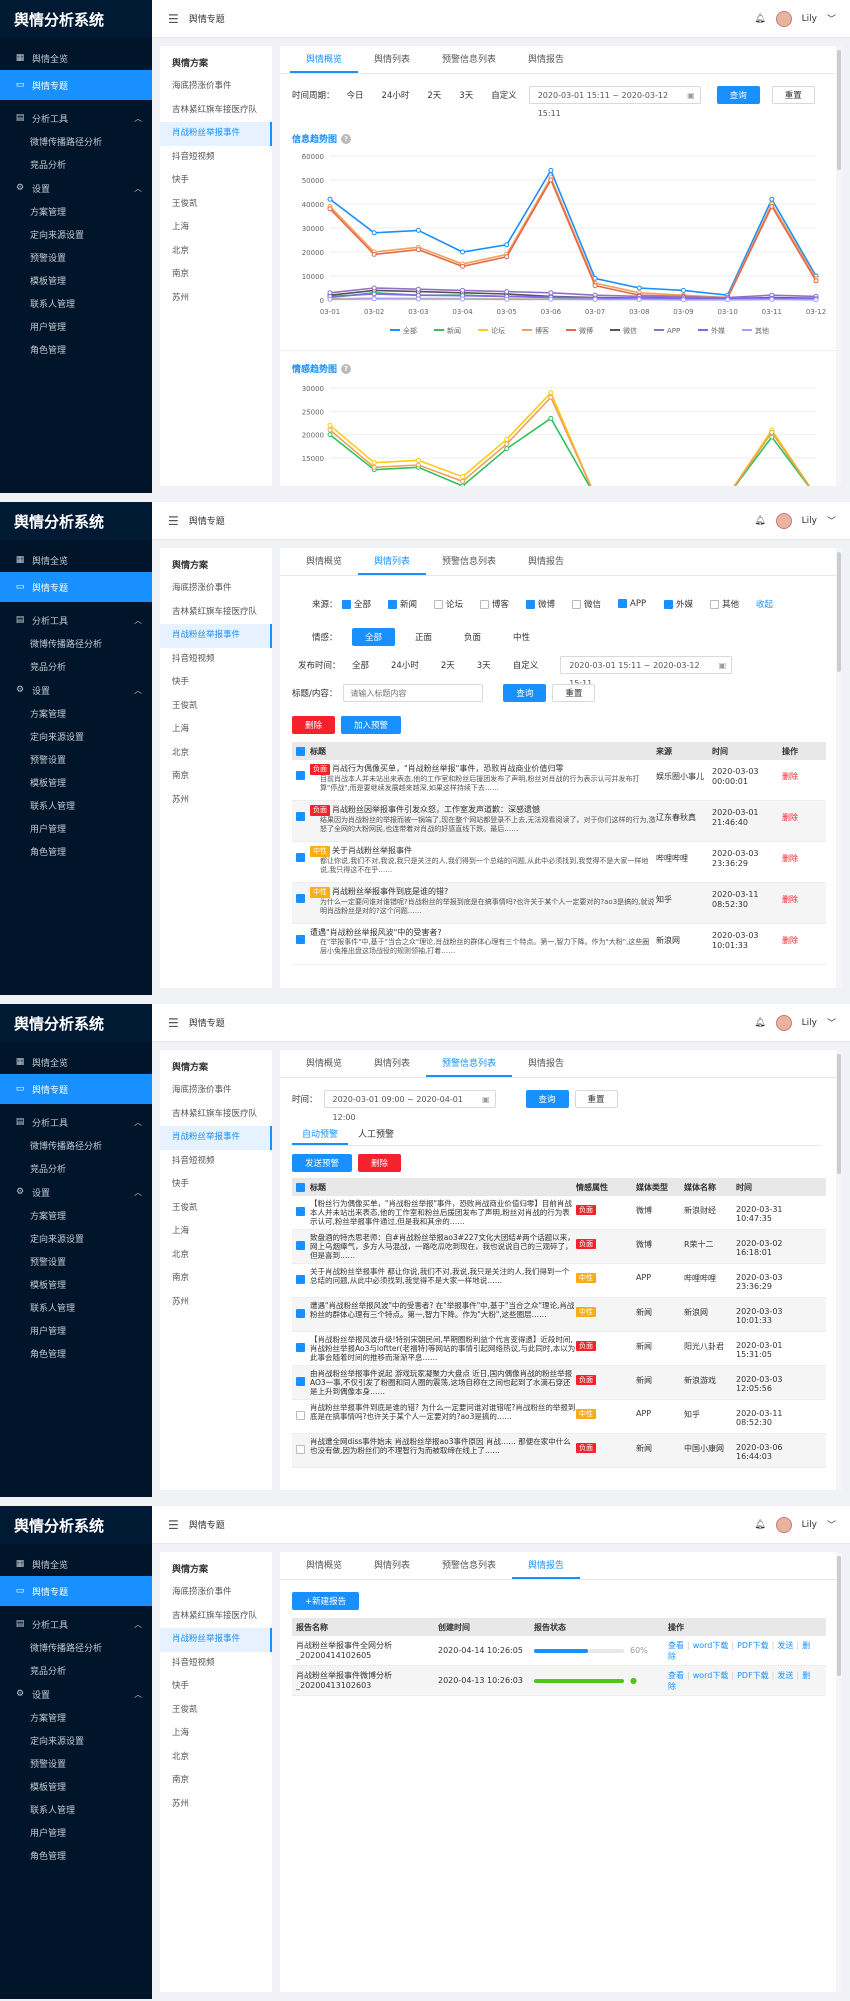 This screenshot has height=2001, width=850. What do you see at coordinates (76, 164) in the screenshot?
I see `menu-analysis-item: 竞品分析` at bounding box center [76, 164].